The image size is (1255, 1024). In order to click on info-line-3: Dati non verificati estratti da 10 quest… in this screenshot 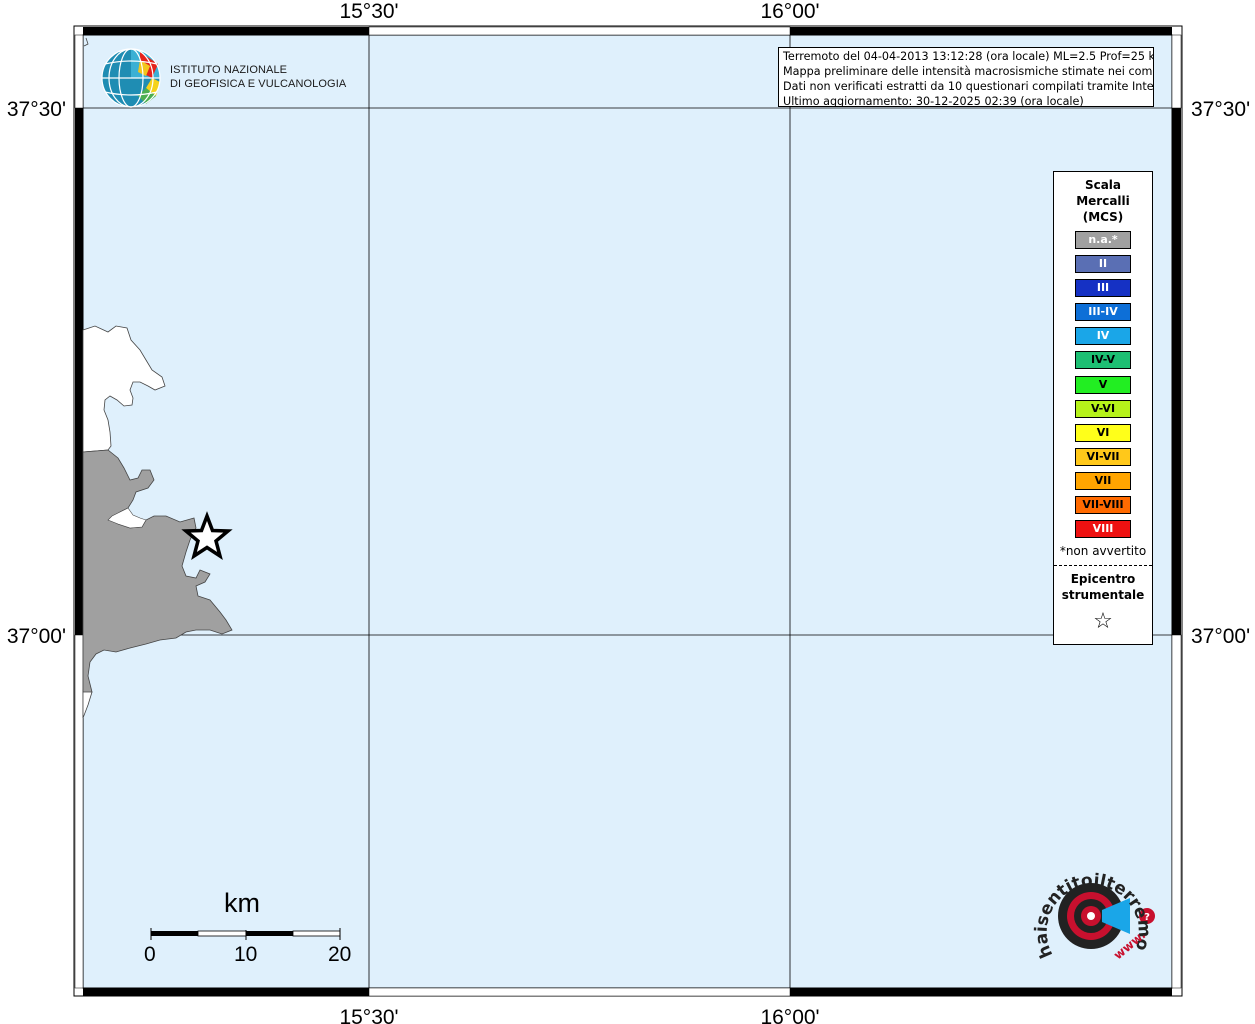, I will do `click(968, 86)`.